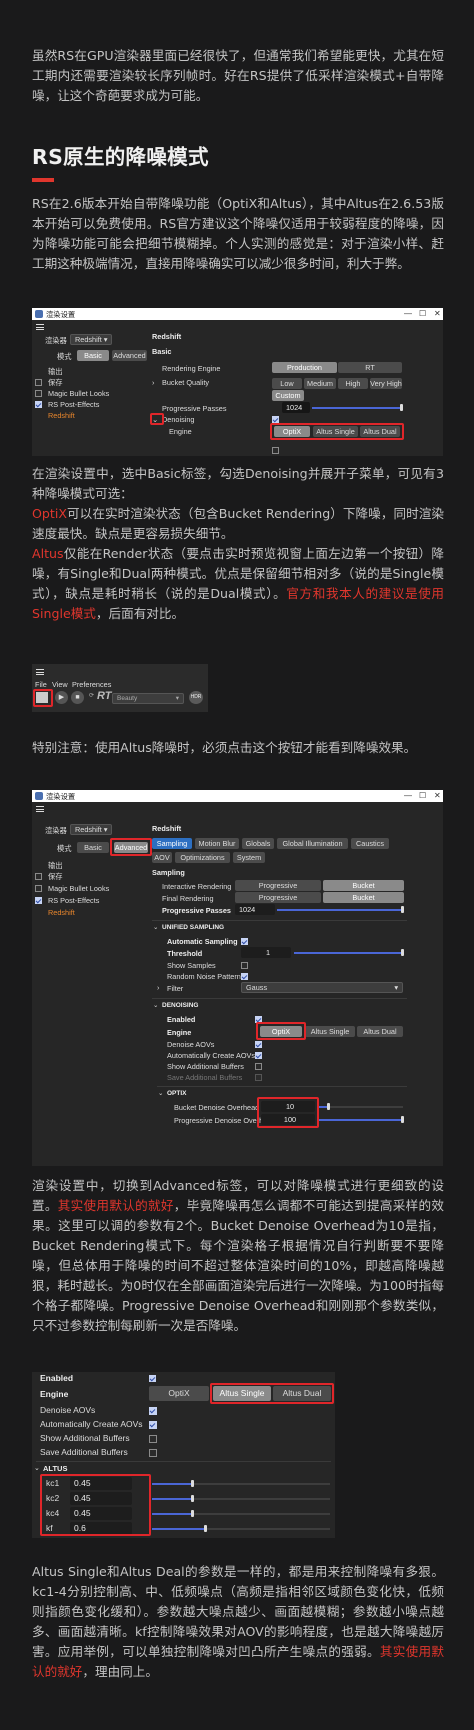  Describe the element at coordinates (370, 843) in the screenshot. I see `tab-caustics: Caustics` at that location.